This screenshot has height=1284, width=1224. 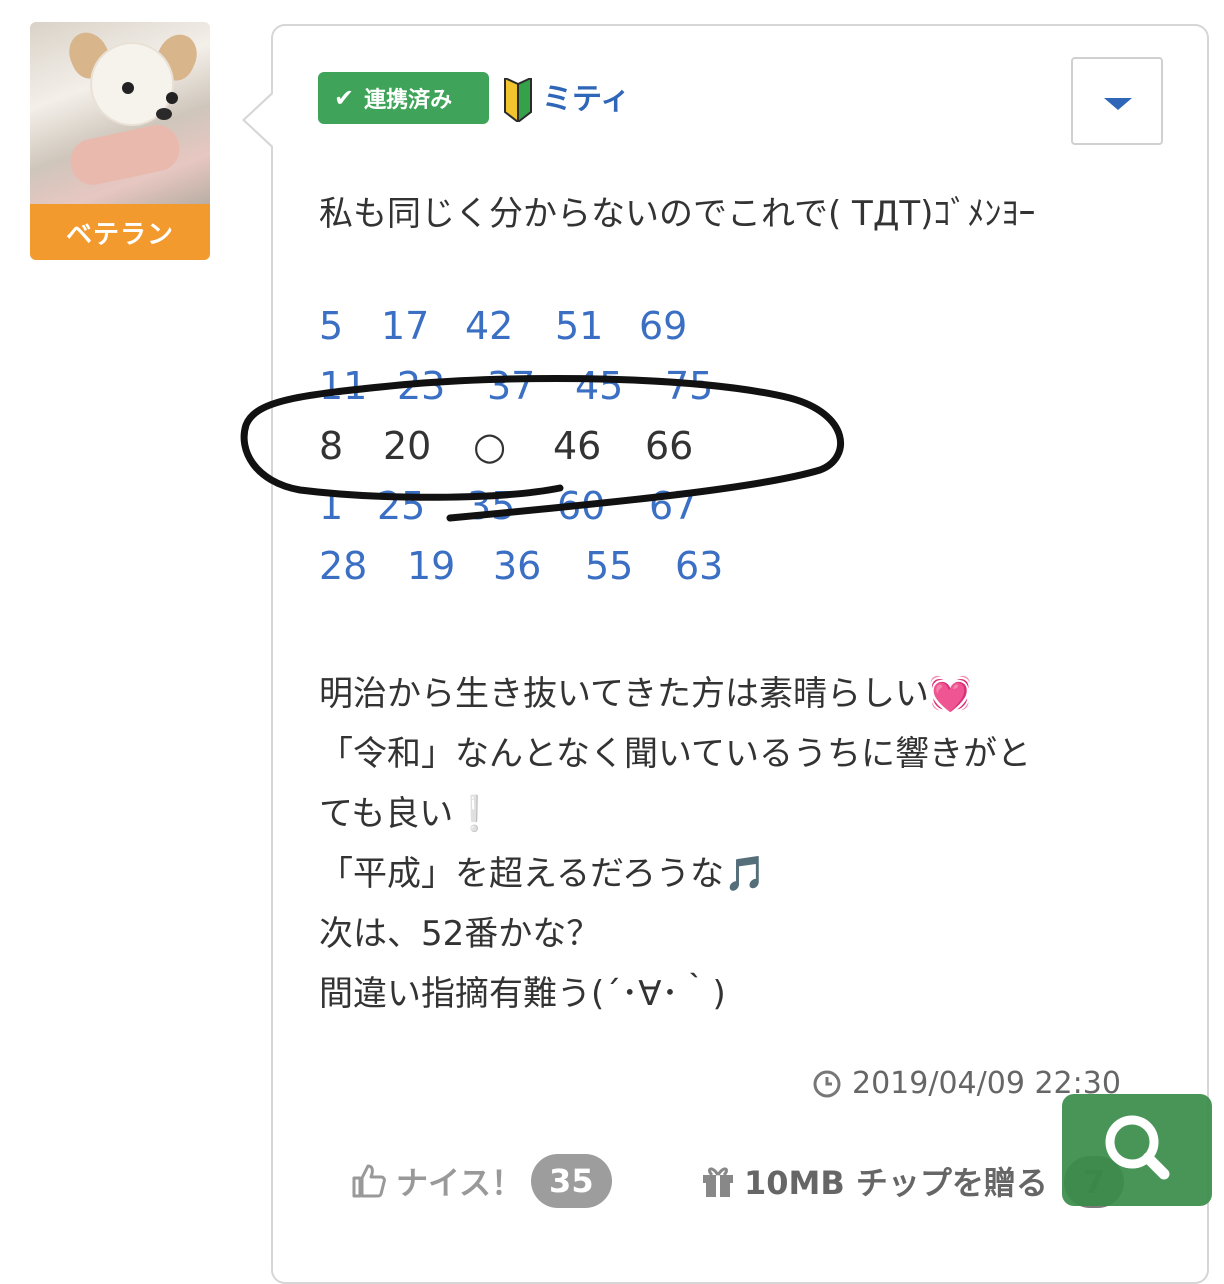 I want to click on tip-button: 10MB チップを贈る, so click(x=874, y=1181).